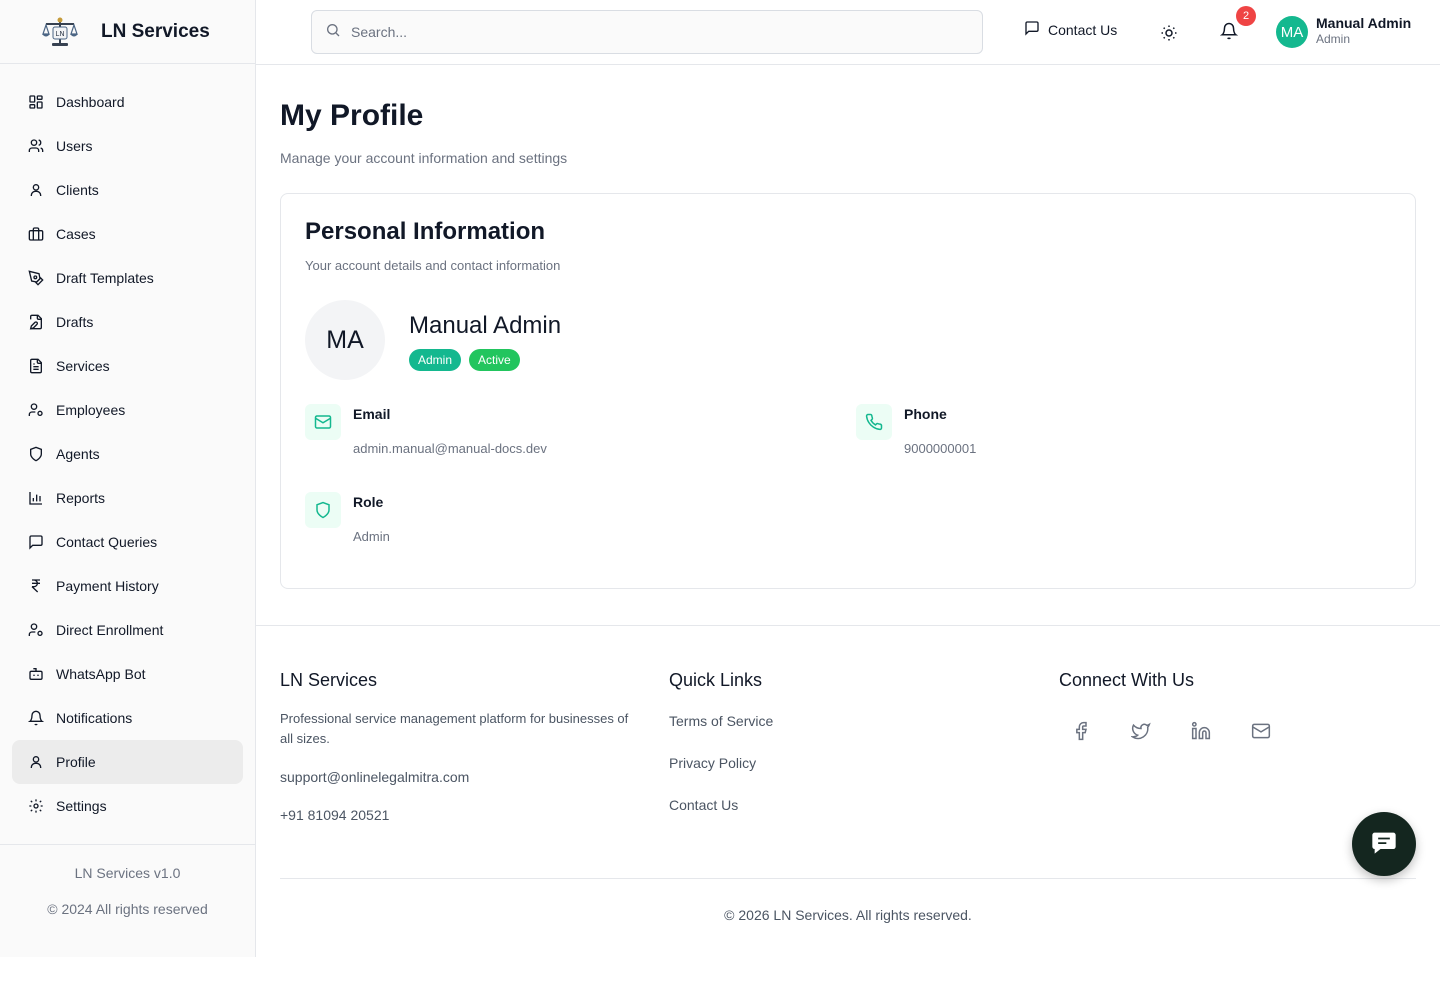  What do you see at coordinates (127, 234) in the screenshot?
I see `sidebar-item-cases: Cases` at bounding box center [127, 234].